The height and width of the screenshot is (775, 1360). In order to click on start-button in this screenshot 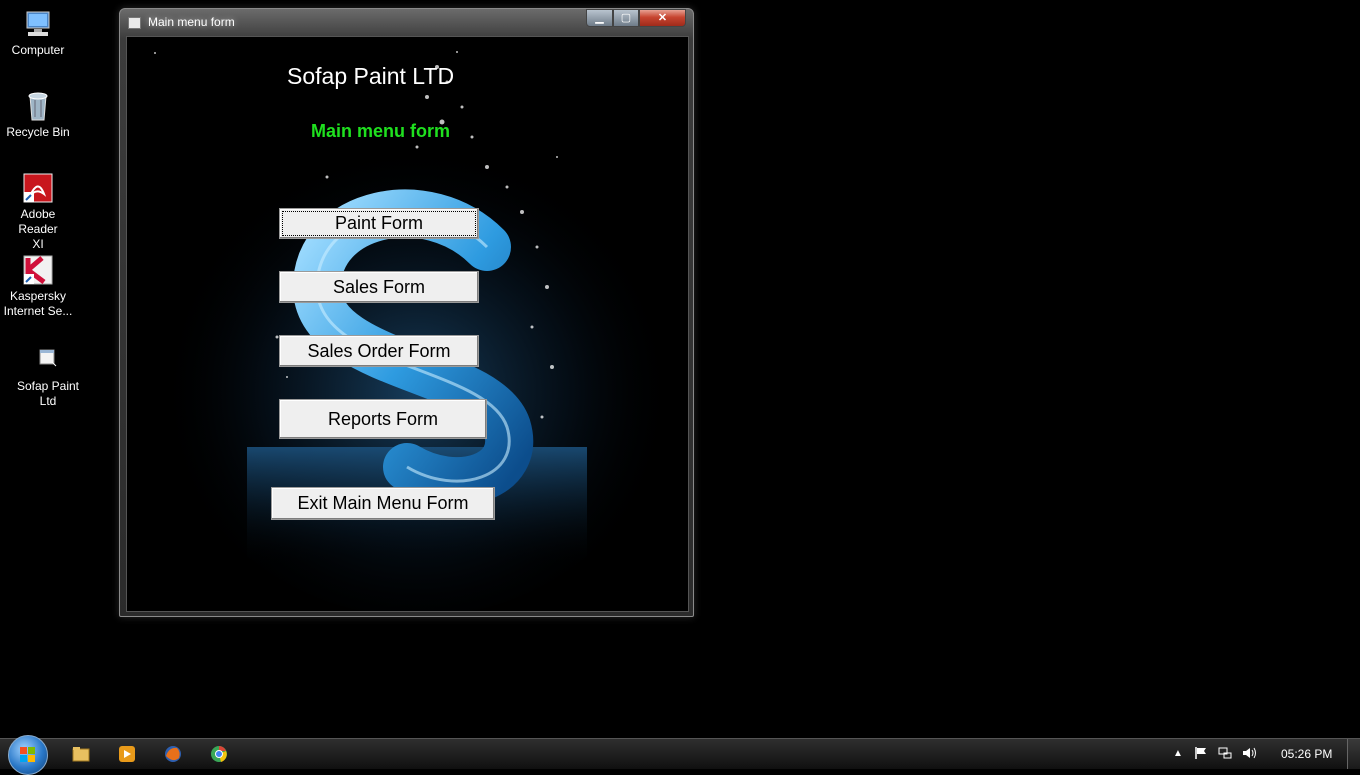, I will do `click(28, 755)`.